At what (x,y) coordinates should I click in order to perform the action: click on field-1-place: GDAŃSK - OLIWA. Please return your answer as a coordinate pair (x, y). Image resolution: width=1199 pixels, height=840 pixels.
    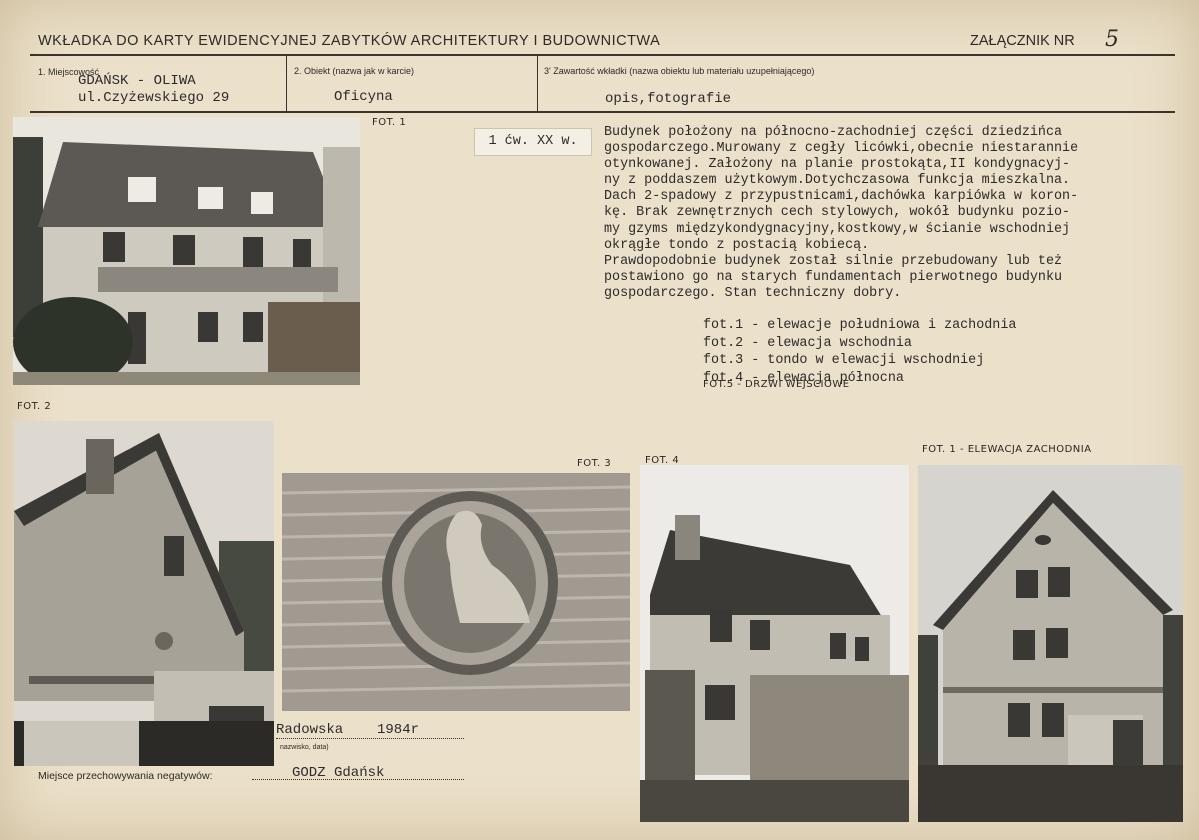
    Looking at the image, I should click on (137, 81).